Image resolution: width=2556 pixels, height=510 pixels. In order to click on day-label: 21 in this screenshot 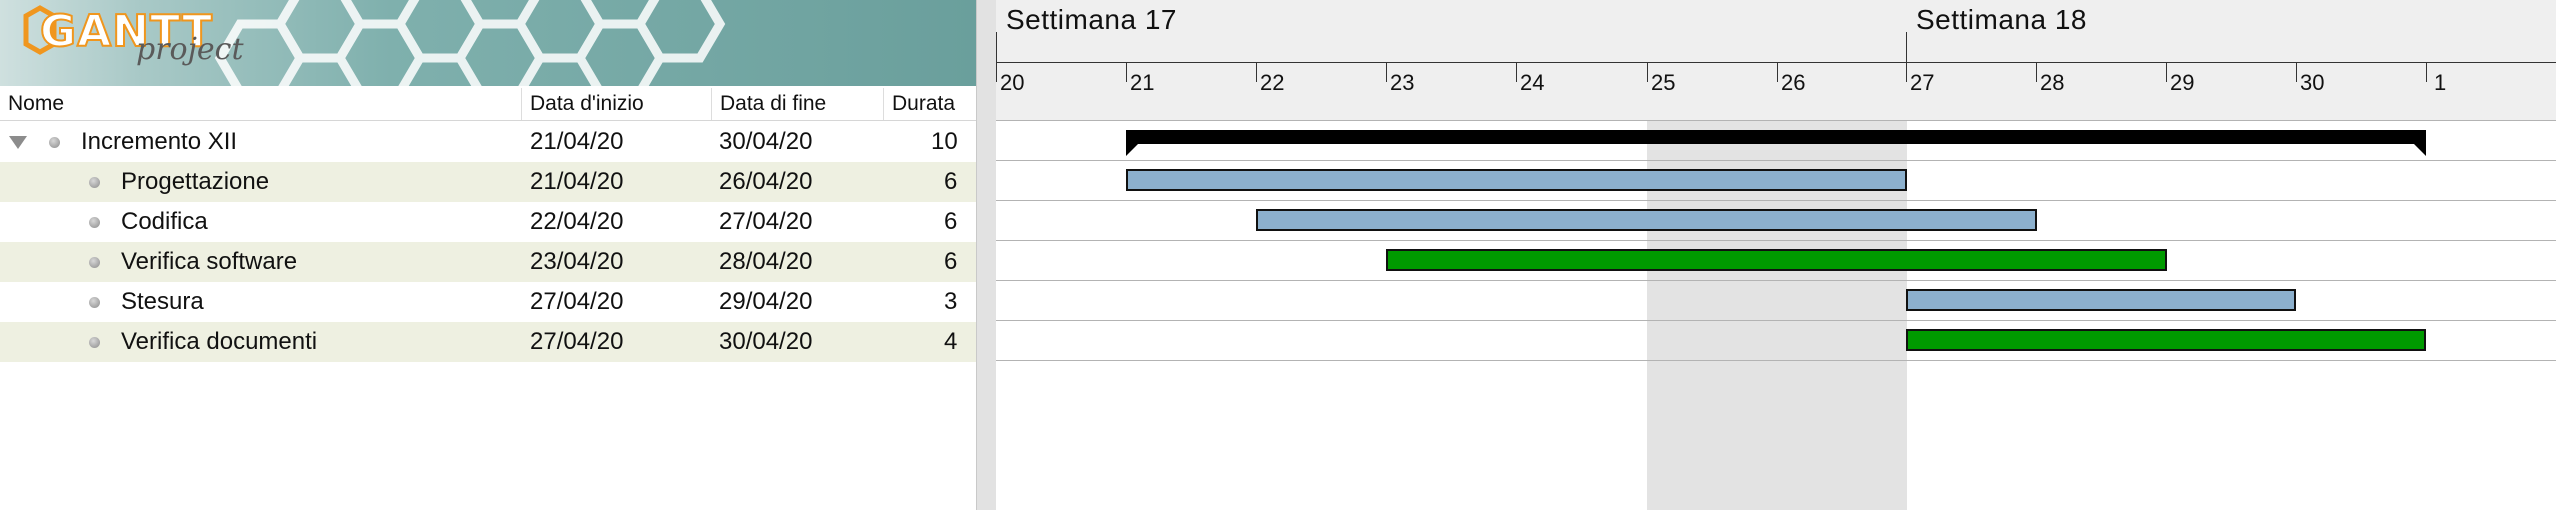, I will do `click(1142, 82)`.